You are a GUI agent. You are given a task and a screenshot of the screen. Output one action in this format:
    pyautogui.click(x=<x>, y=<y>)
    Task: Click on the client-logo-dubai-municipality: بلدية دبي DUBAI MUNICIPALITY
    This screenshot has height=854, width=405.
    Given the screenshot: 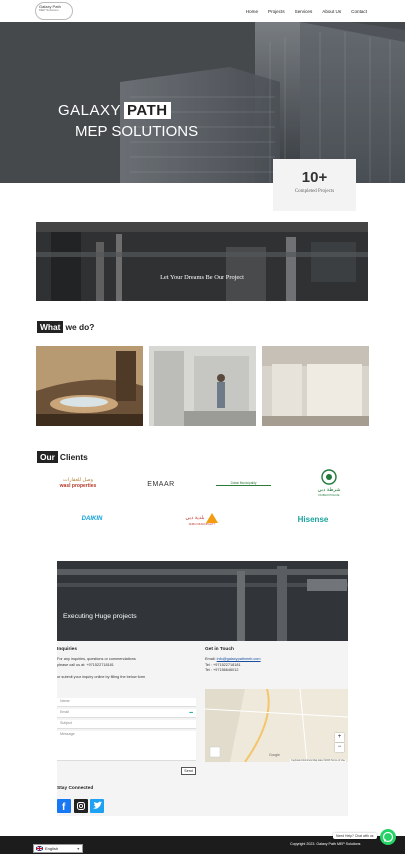 What is the action you would take?
    pyautogui.click(x=202, y=519)
    